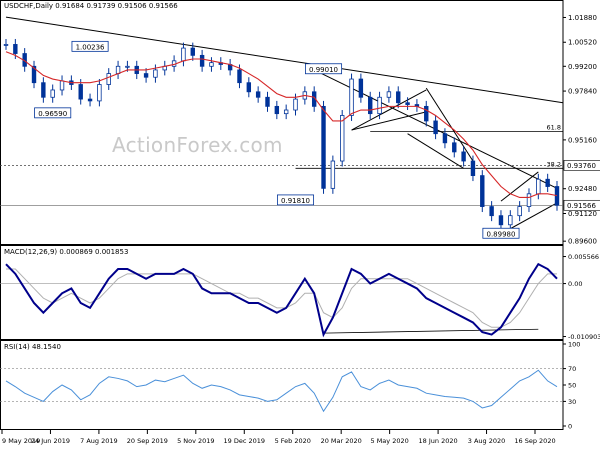  I want to click on macd-pane-header: MACD(12,26,9) 0.000869 0.001853, so click(66, 252).